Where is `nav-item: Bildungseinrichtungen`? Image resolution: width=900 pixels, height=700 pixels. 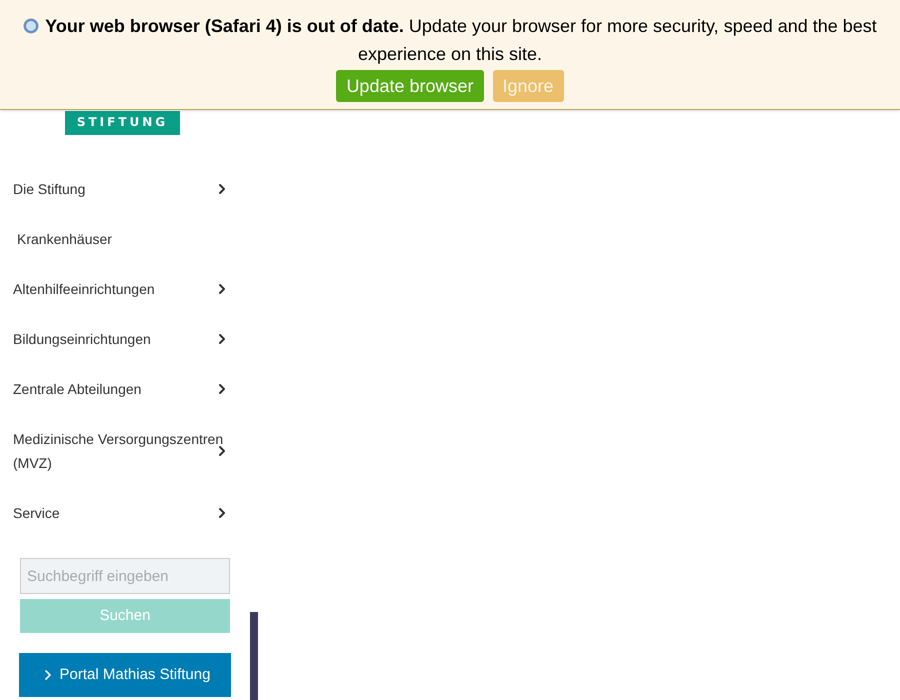
nav-item: Bildungseinrichtungen is located at coordinates (125, 339).